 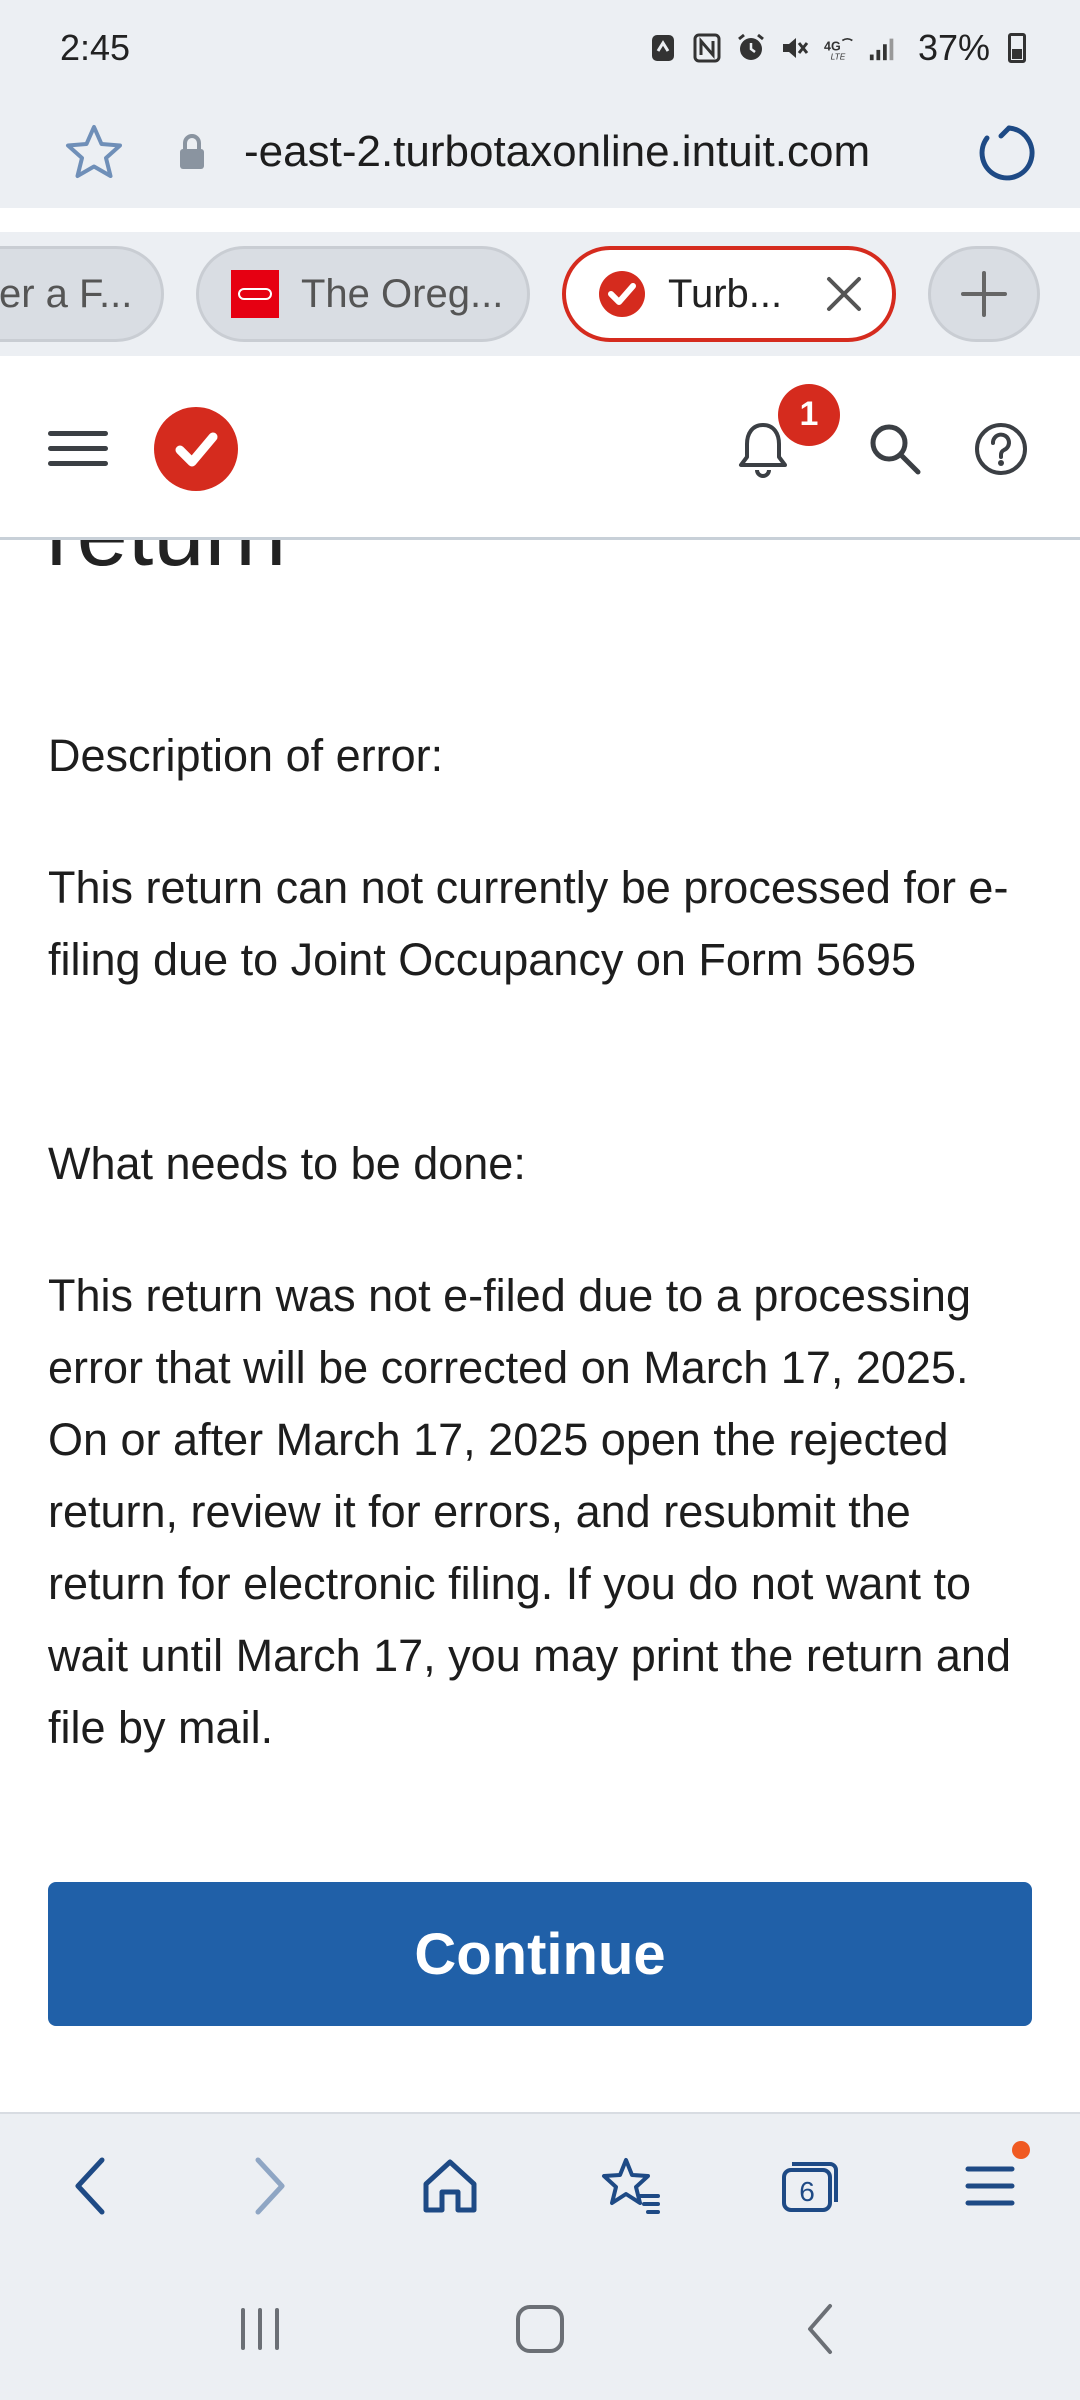 I want to click on browser-menu-button, so click(x=990, y=2186).